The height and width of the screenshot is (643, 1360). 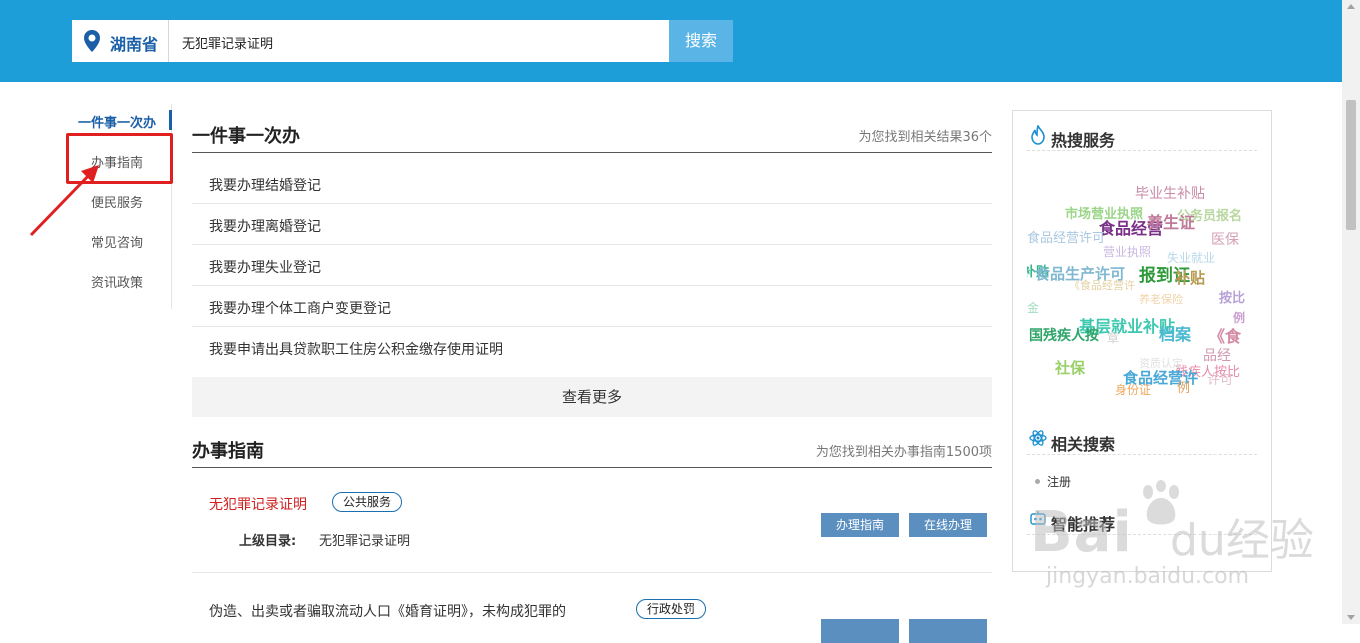 What do you see at coordinates (903, 452) in the screenshot?
I see `result-count: 为您找到相关办事指南1500项` at bounding box center [903, 452].